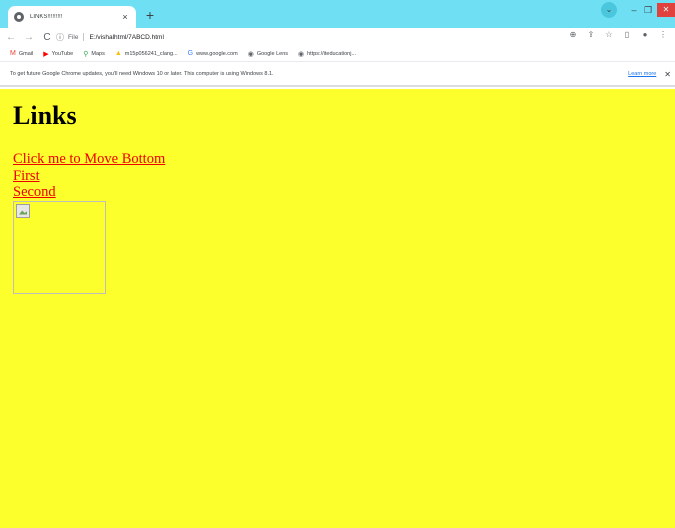 This screenshot has width=675, height=528. I want to click on broken-image, so click(59, 247).